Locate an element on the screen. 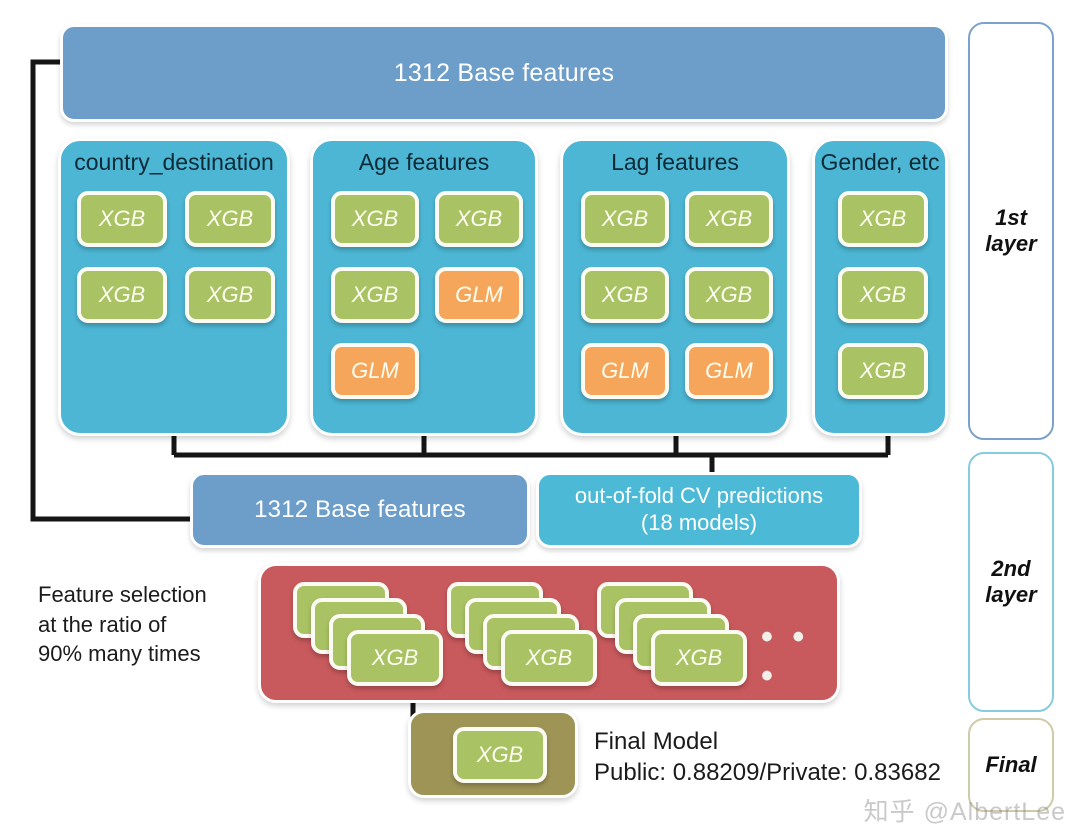  layer-label-second-text: 2nd layer is located at coordinates (1011, 581).